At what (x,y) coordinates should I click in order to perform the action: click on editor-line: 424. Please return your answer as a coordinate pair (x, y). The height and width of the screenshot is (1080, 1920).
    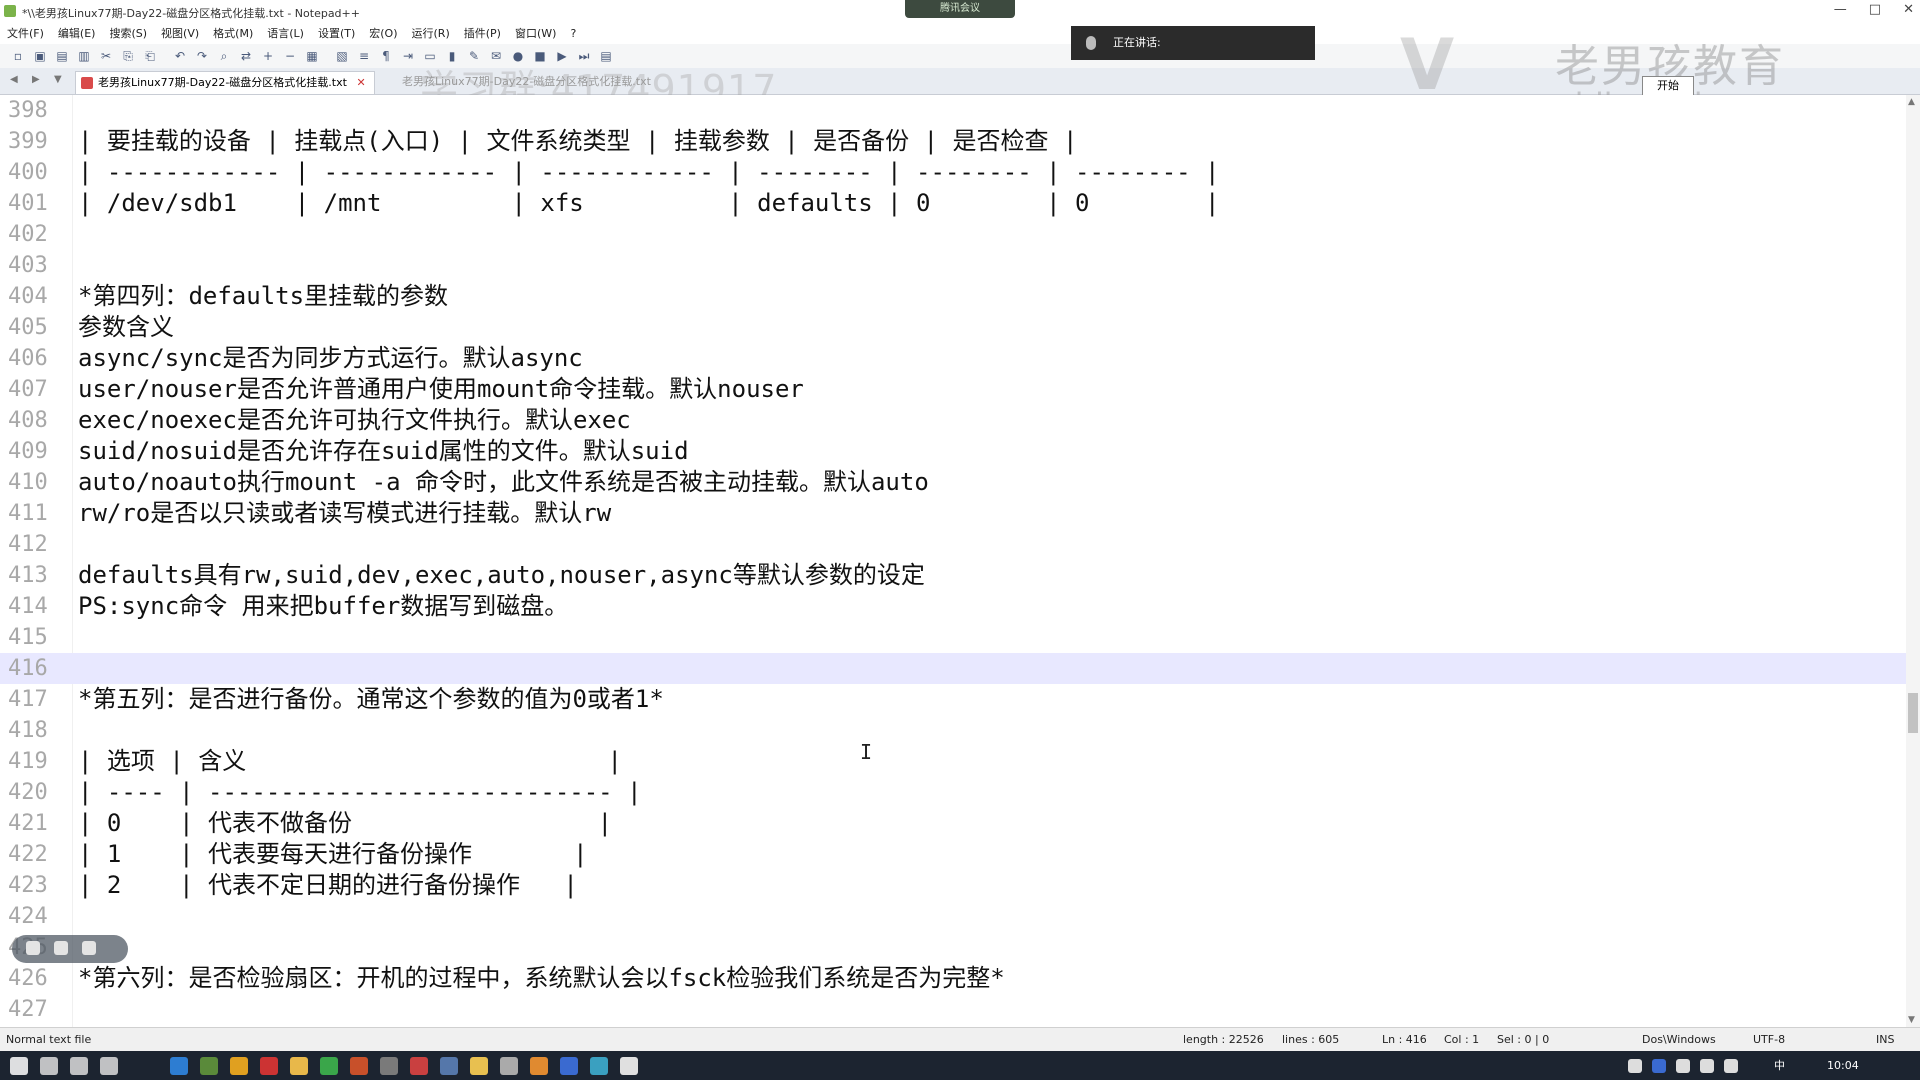
    Looking at the image, I should click on (953, 916).